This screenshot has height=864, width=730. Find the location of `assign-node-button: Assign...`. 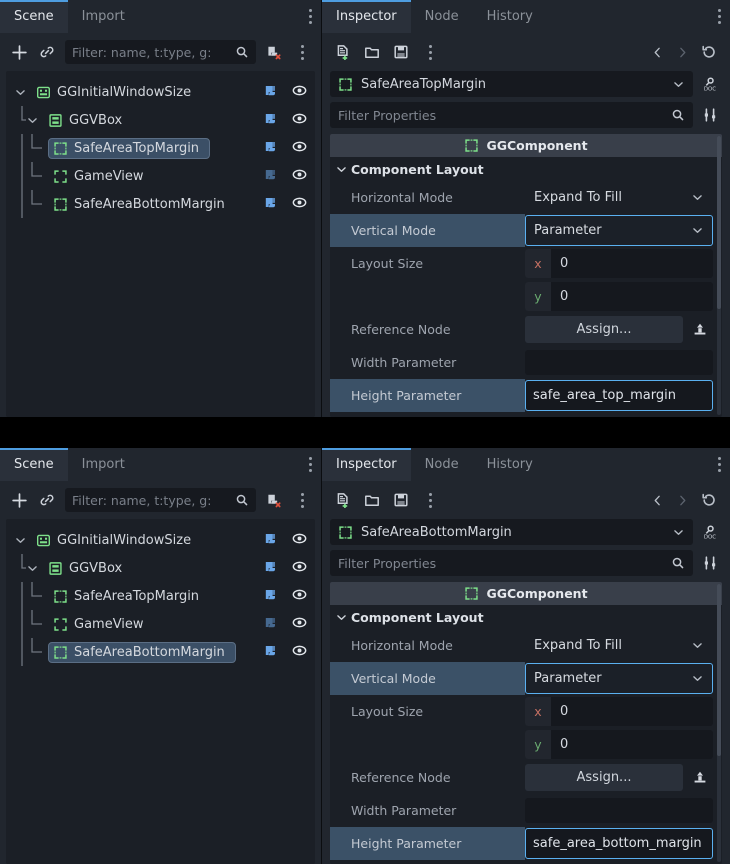

assign-node-button: Assign... is located at coordinates (604, 329).